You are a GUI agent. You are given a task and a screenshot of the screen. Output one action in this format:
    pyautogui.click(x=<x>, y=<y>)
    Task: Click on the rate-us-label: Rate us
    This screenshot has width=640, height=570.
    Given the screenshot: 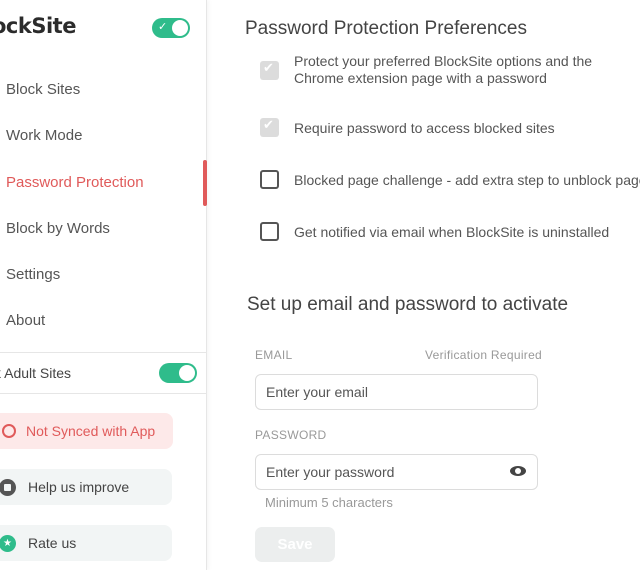 What is the action you would take?
    pyautogui.click(x=52, y=543)
    